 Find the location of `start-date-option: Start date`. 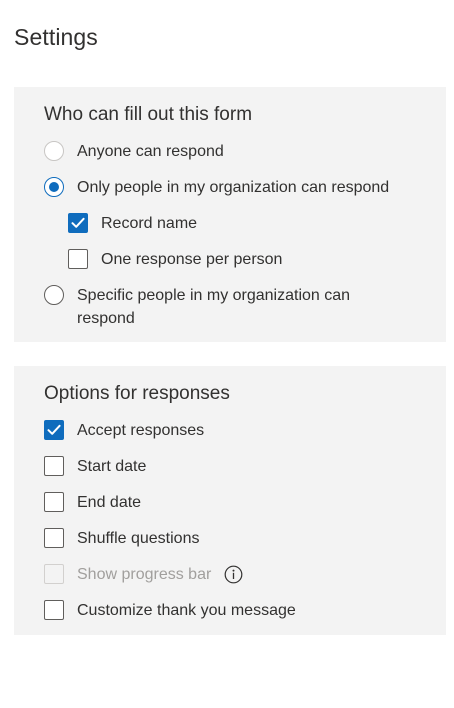

start-date-option: Start date is located at coordinates (95, 467).